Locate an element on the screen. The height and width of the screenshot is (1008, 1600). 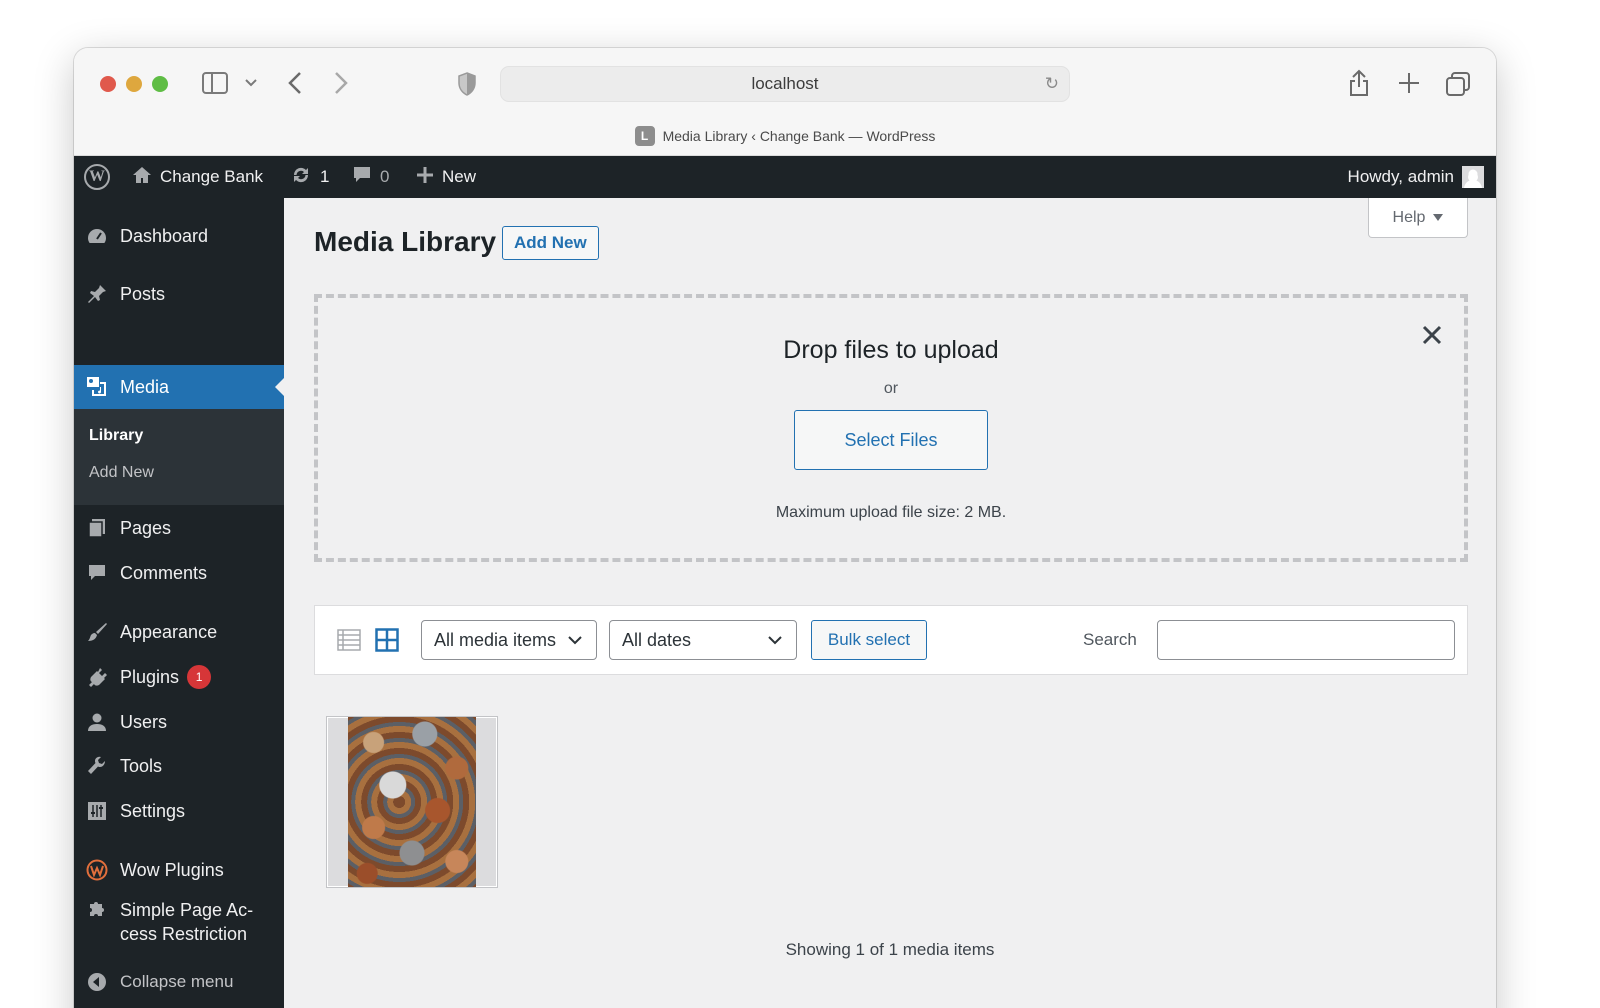
coins-image is located at coordinates (412, 802).